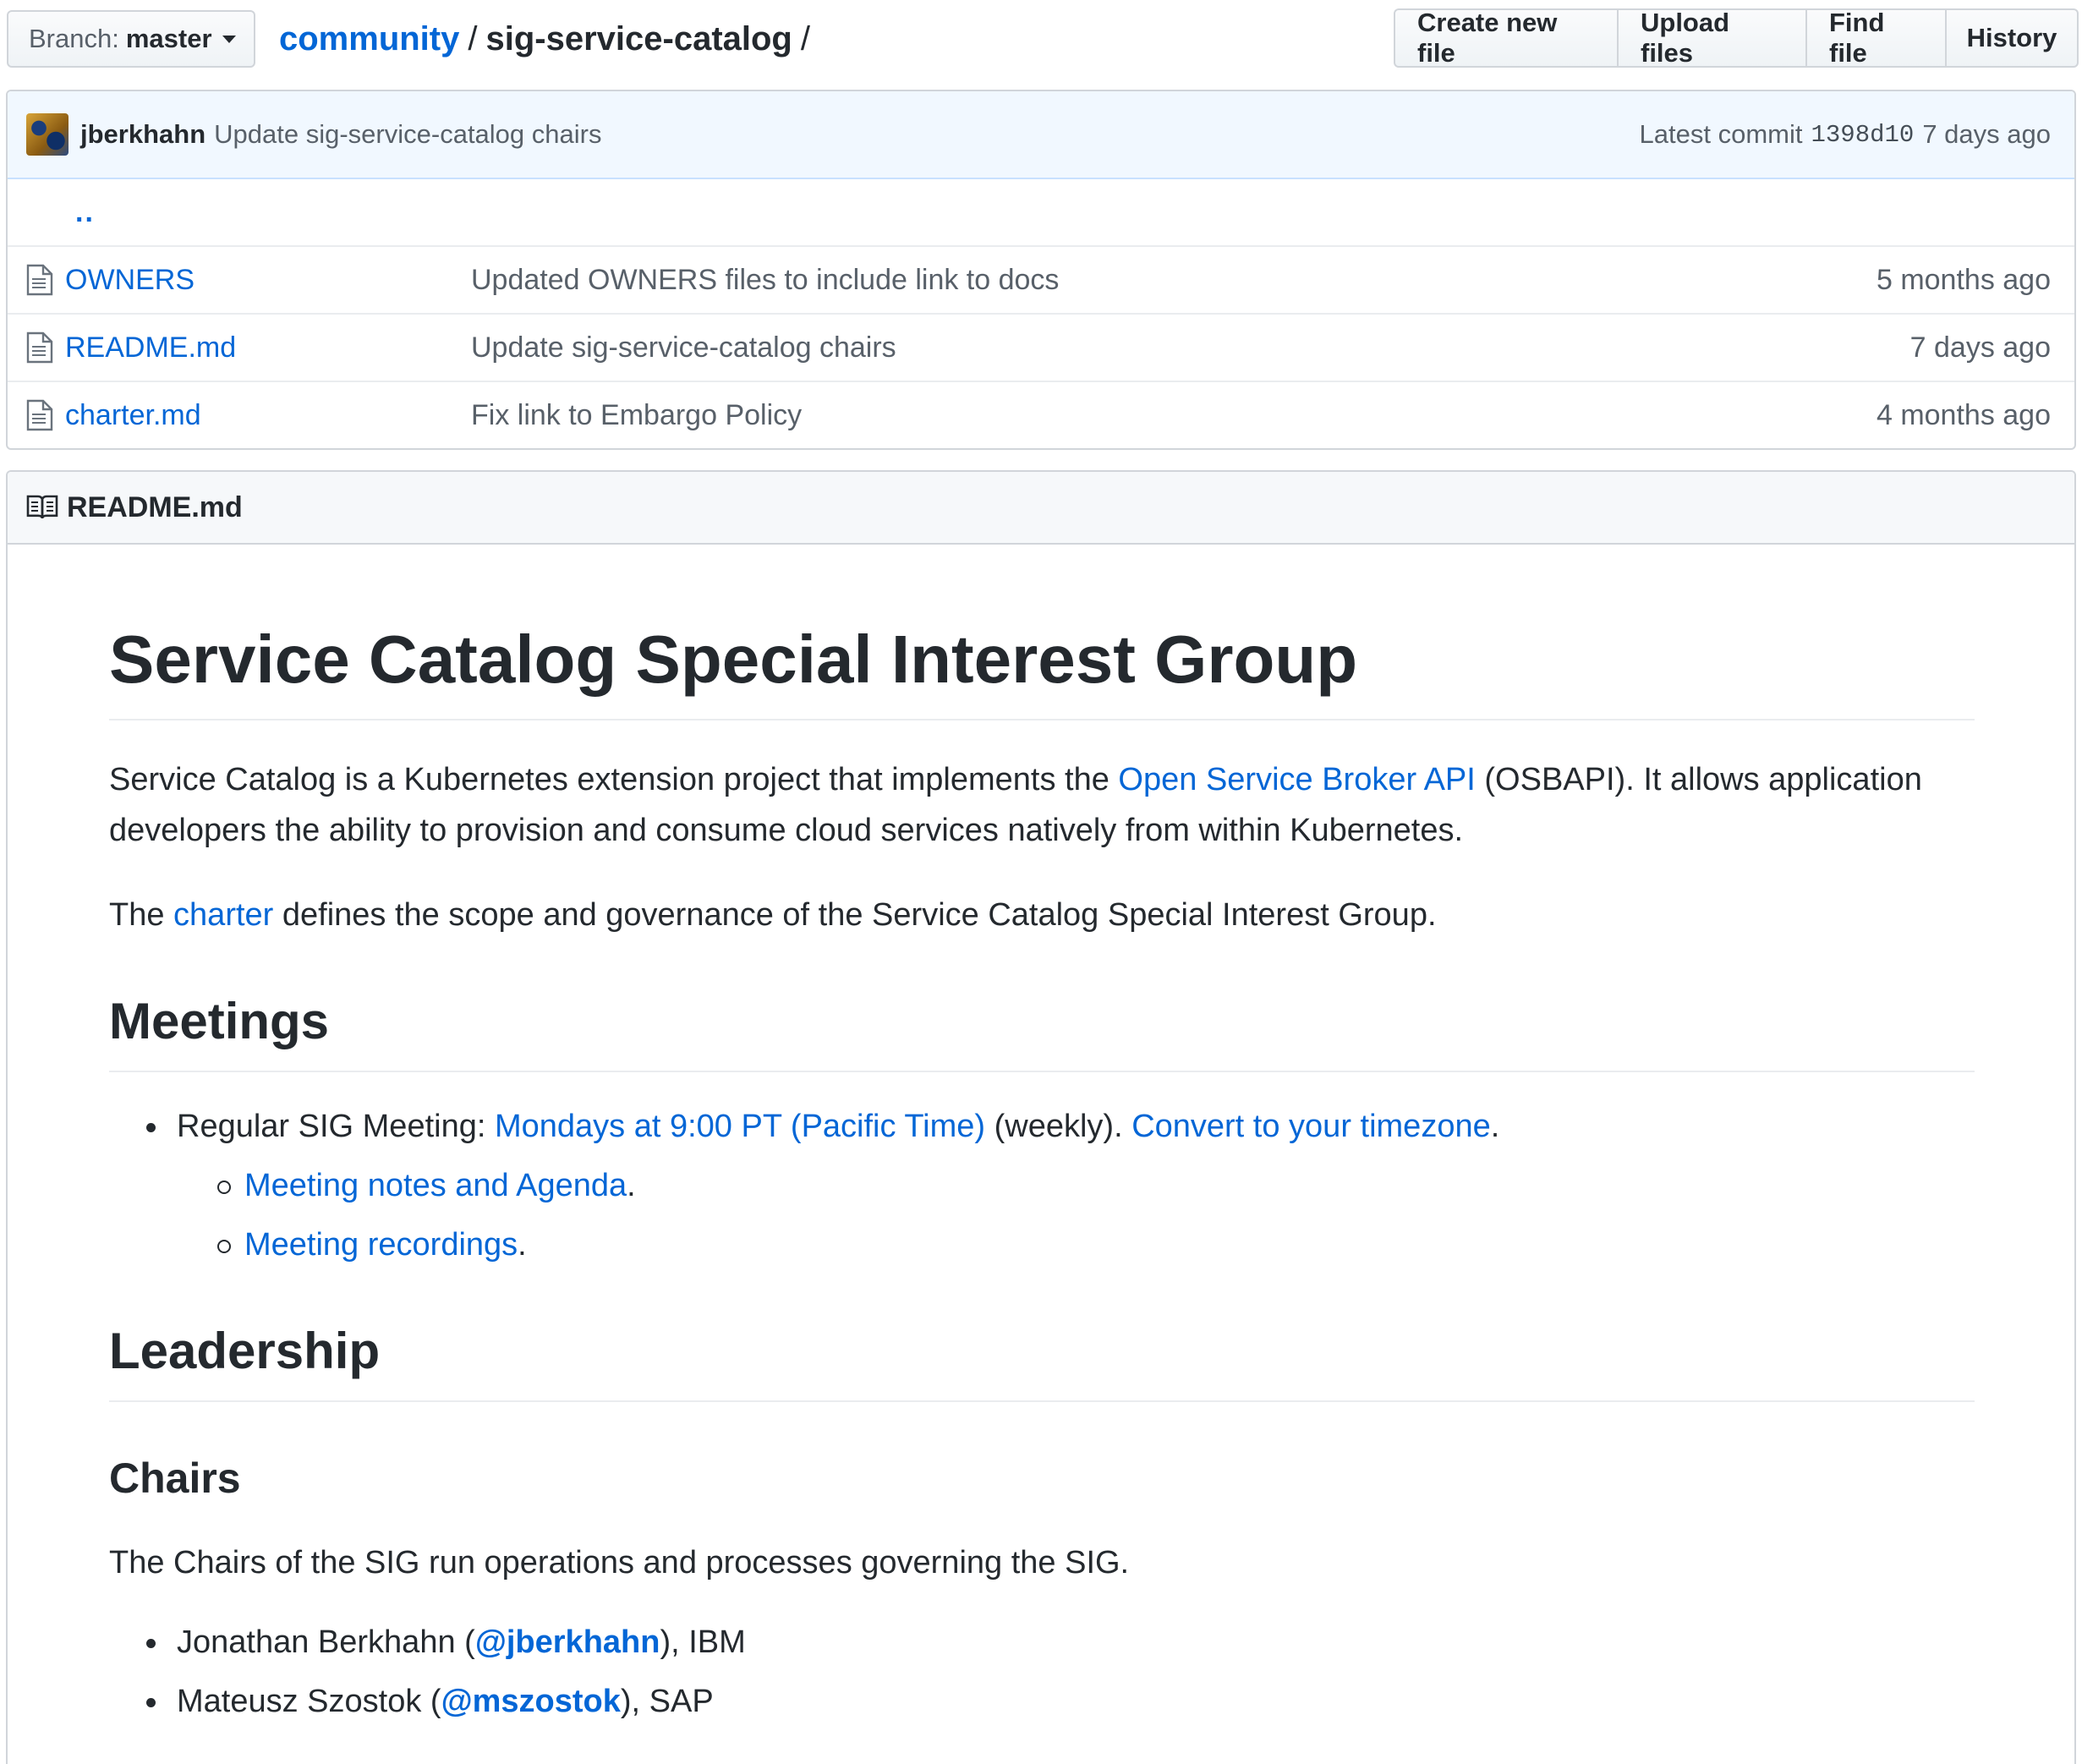 The image size is (2082, 1764). I want to click on chair-handle-link: @mszostok, so click(531, 1701).